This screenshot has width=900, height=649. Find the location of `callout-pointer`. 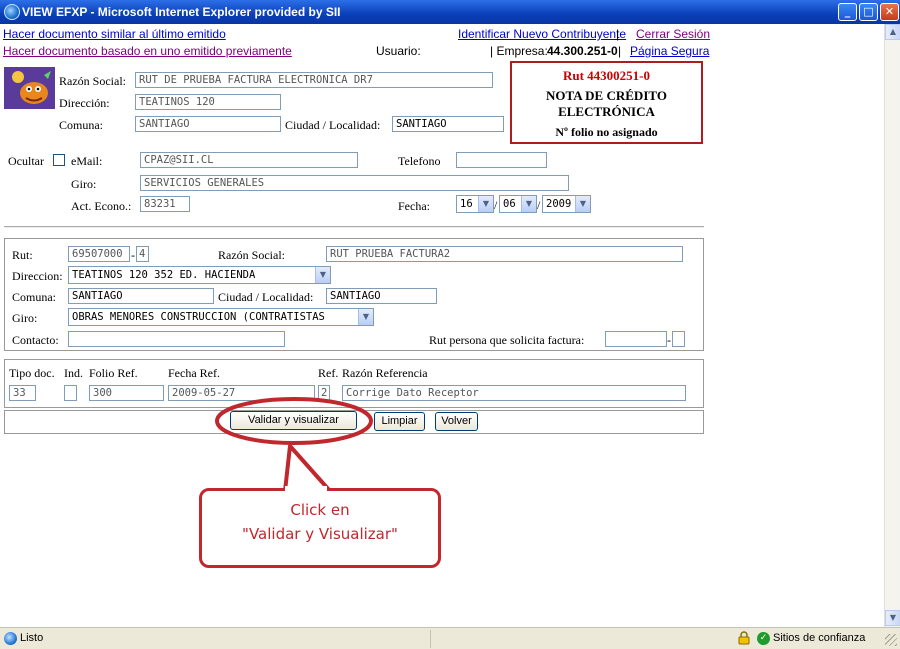

callout-pointer is located at coordinates (307, 468).